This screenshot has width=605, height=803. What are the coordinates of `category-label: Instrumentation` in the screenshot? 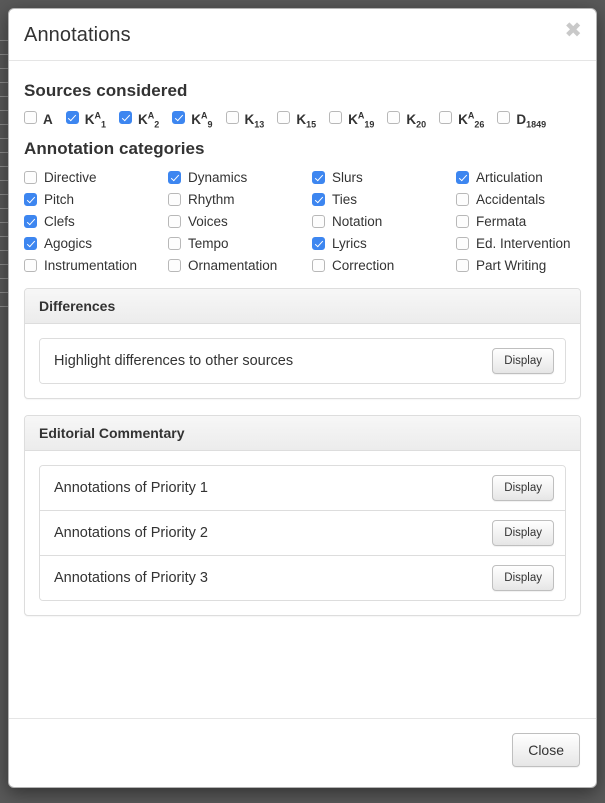 It's located at (91, 265).